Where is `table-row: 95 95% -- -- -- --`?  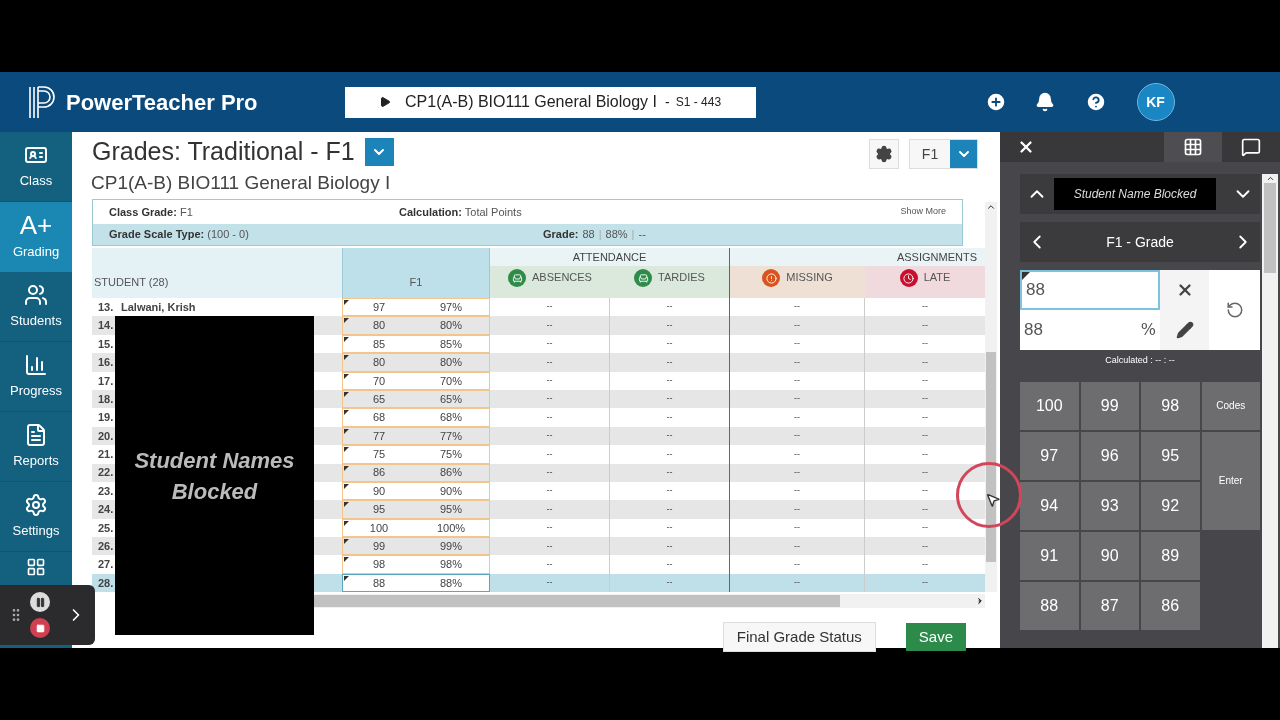 table-row: 95 95% -- -- -- -- is located at coordinates (649, 509).